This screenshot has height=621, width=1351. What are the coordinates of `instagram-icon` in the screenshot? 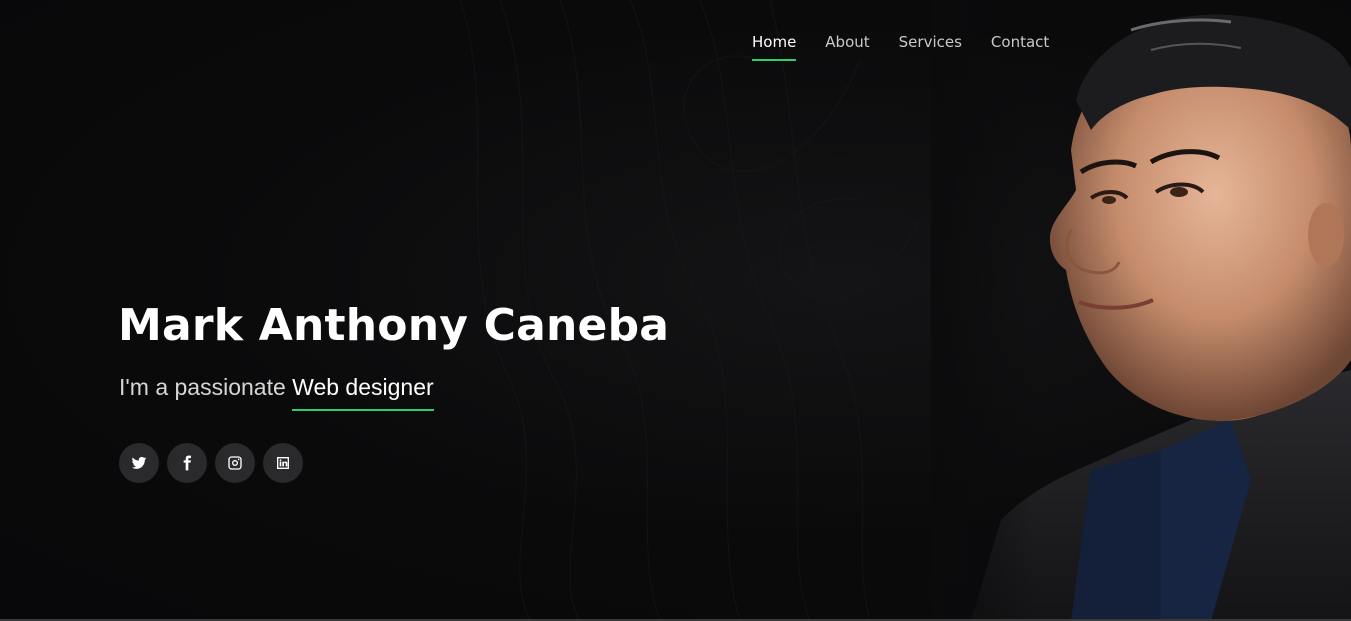 It's located at (235, 463).